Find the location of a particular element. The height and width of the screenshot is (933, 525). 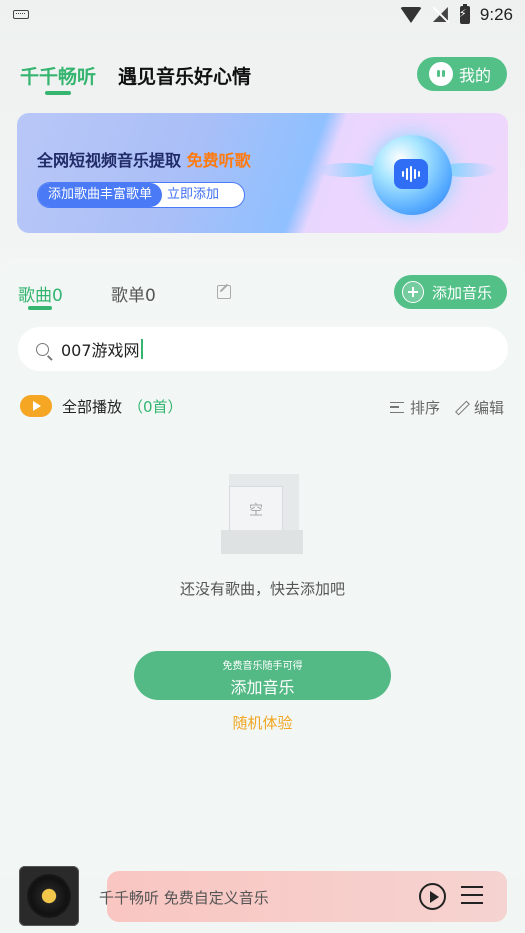

status-icons: 9:26 is located at coordinates (456, 14).